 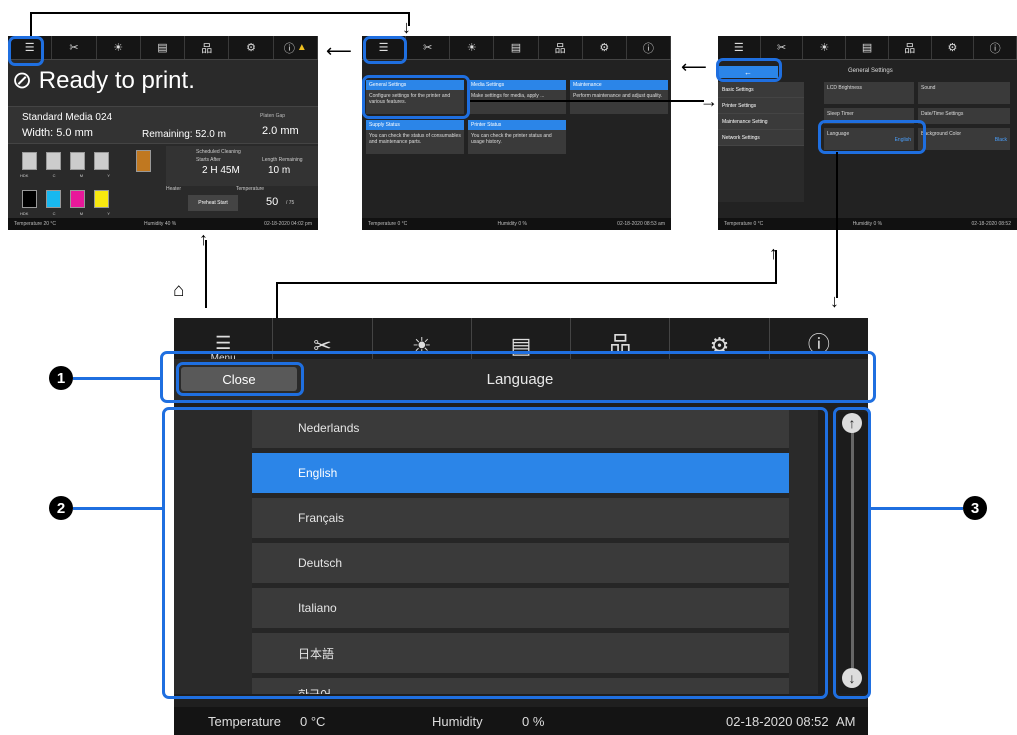 I want to click on callout-3: 3, so click(x=975, y=508).